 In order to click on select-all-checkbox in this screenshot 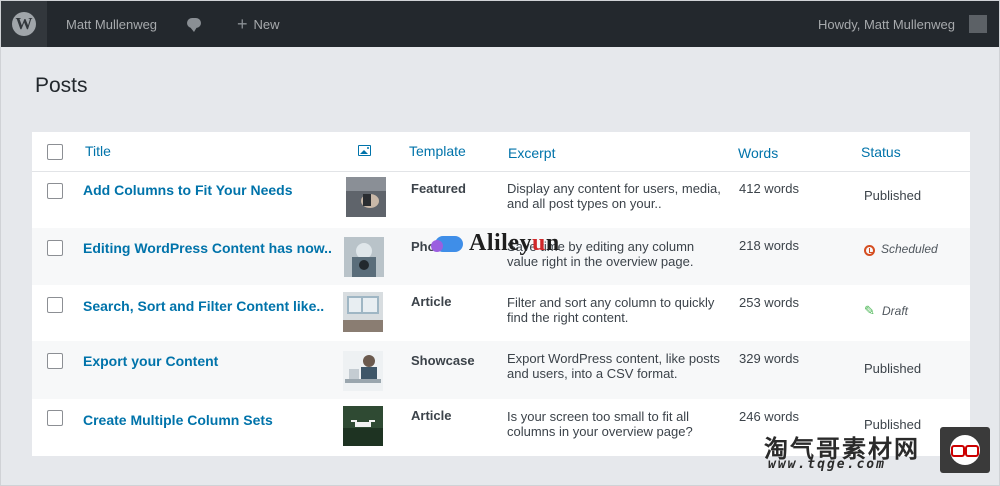, I will do `click(55, 152)`.